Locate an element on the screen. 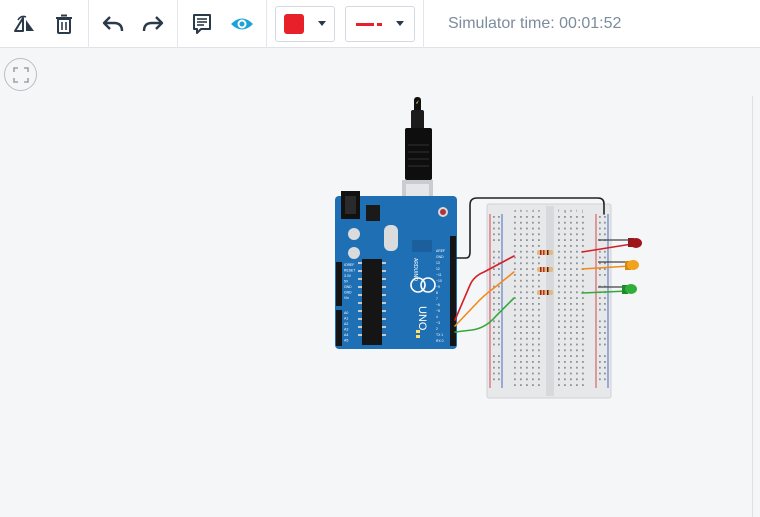  fill-color-dropdown is located at coordinates (305, 23).